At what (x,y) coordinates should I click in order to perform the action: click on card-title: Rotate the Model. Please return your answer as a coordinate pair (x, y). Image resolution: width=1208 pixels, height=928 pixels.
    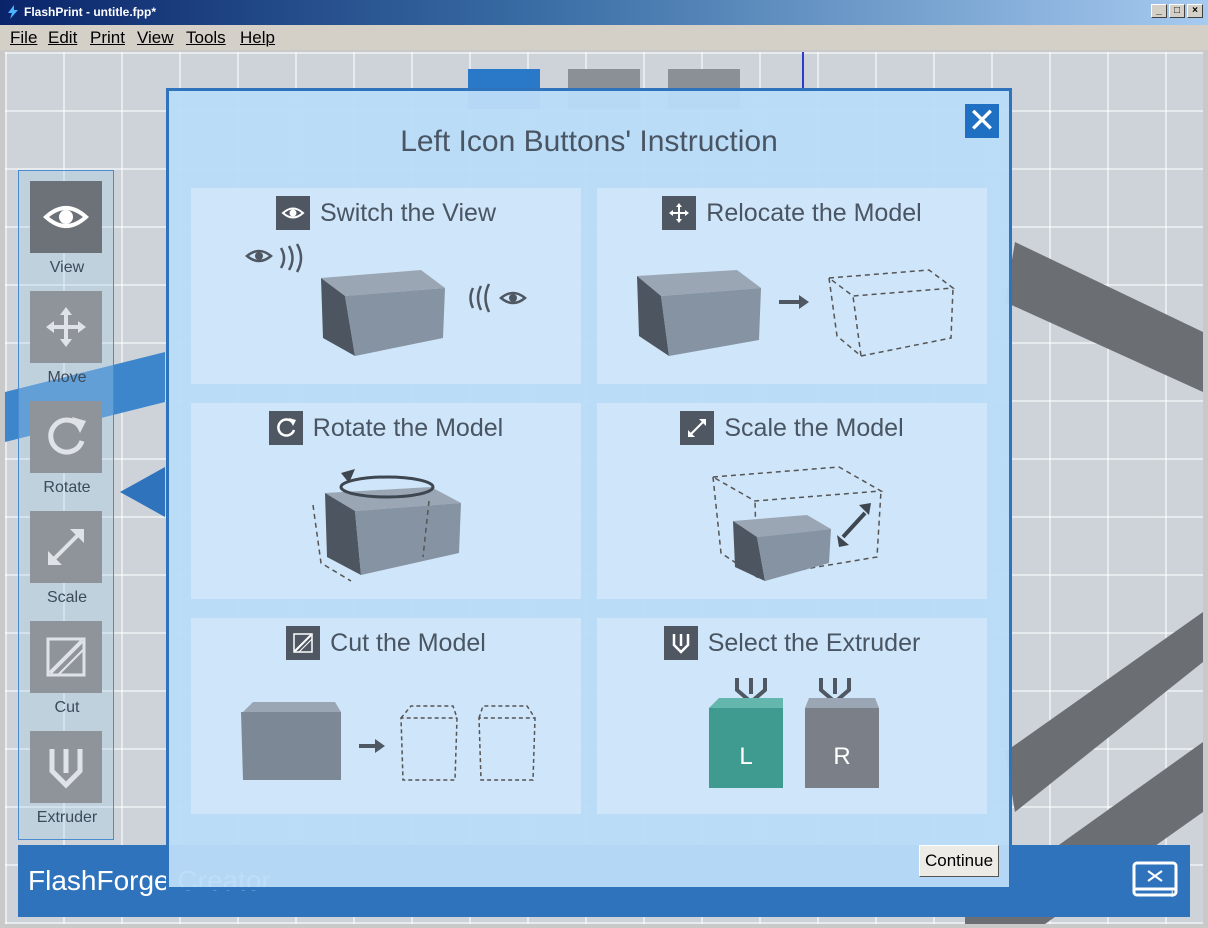
    Looking at the image, I should click on (408, 427).